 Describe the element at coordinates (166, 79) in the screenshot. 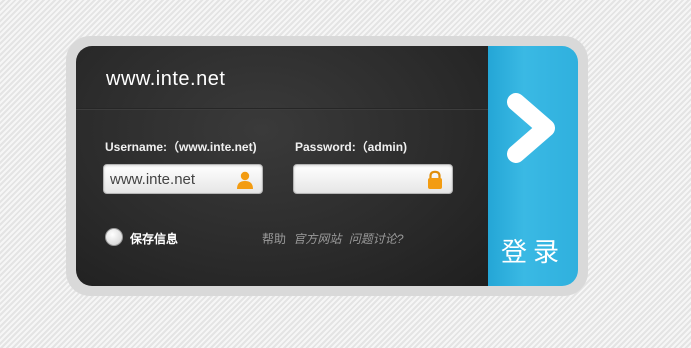

I see `site-title: www.inte.net` at that location.